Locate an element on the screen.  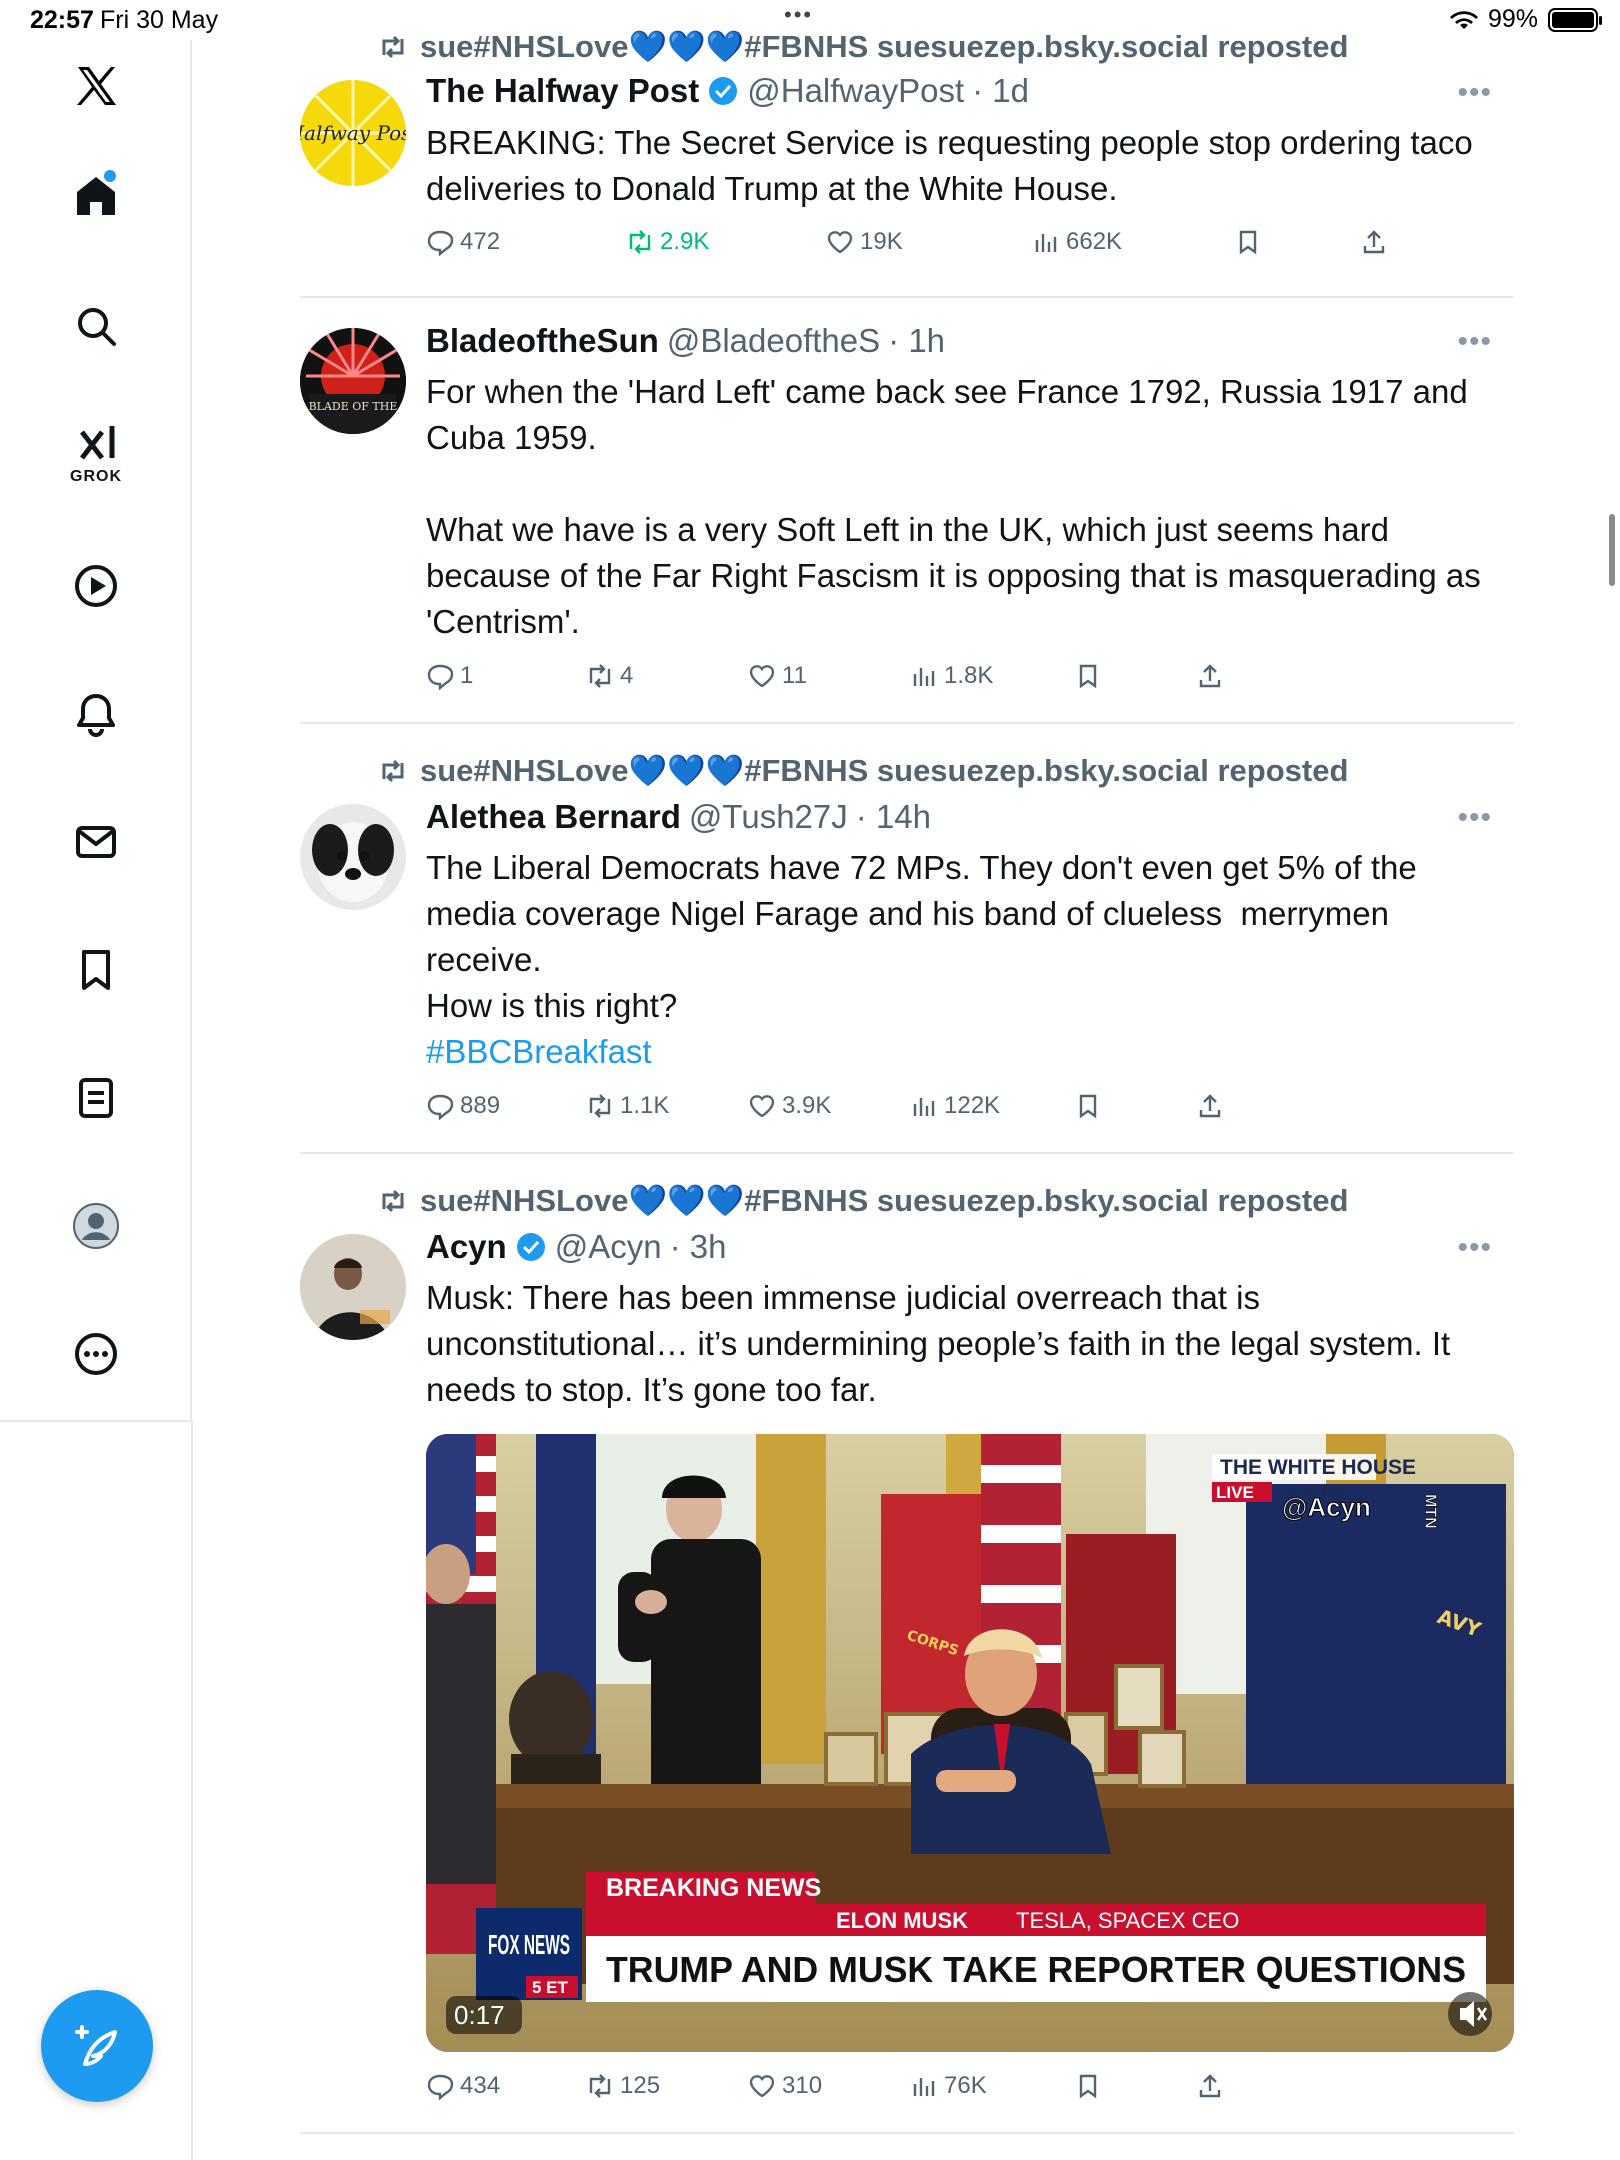
network-et: 5 ET is located at coordinates (550, 1987).